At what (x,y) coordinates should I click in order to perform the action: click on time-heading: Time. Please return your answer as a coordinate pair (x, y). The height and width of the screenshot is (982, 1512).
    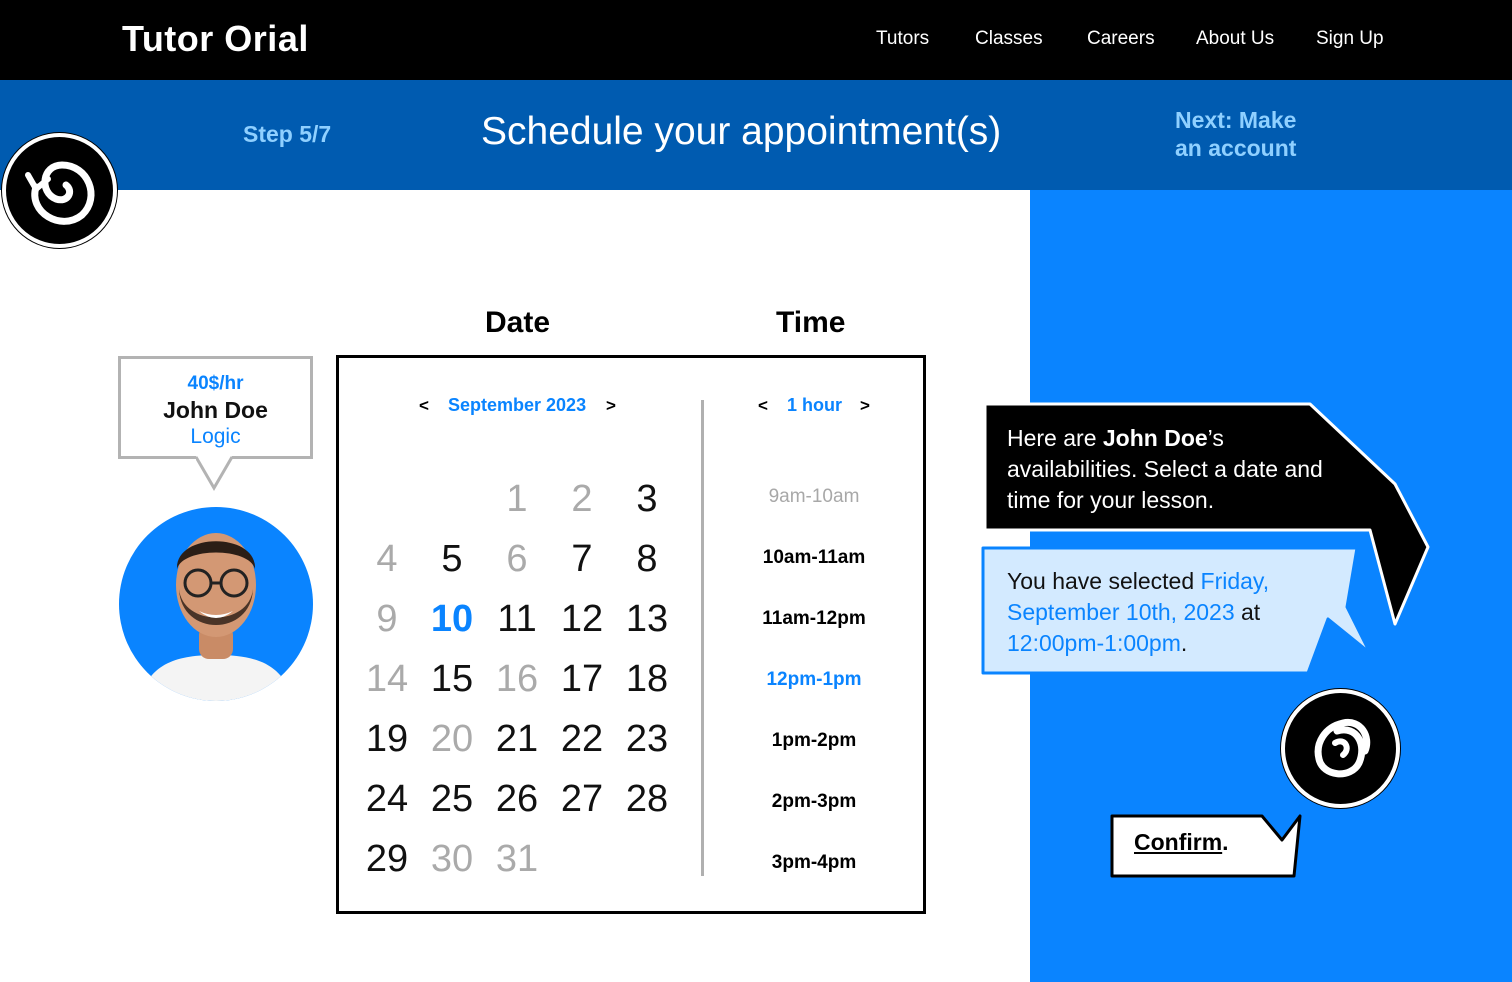
    Looking at the image, I should click on (811, 322).